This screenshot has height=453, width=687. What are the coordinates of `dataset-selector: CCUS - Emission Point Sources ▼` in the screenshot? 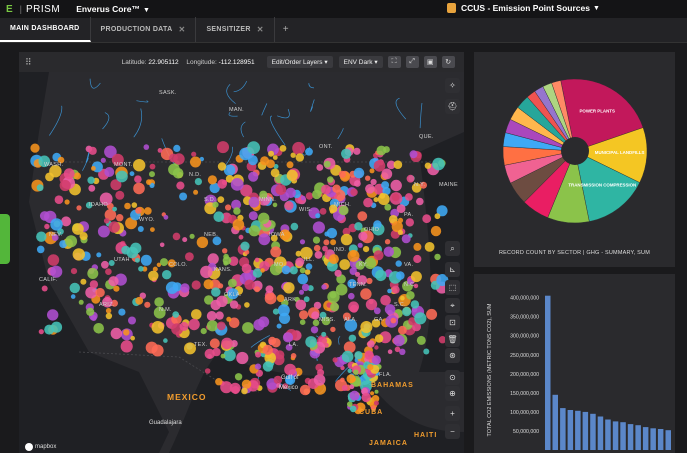 It's located at (523, 8).